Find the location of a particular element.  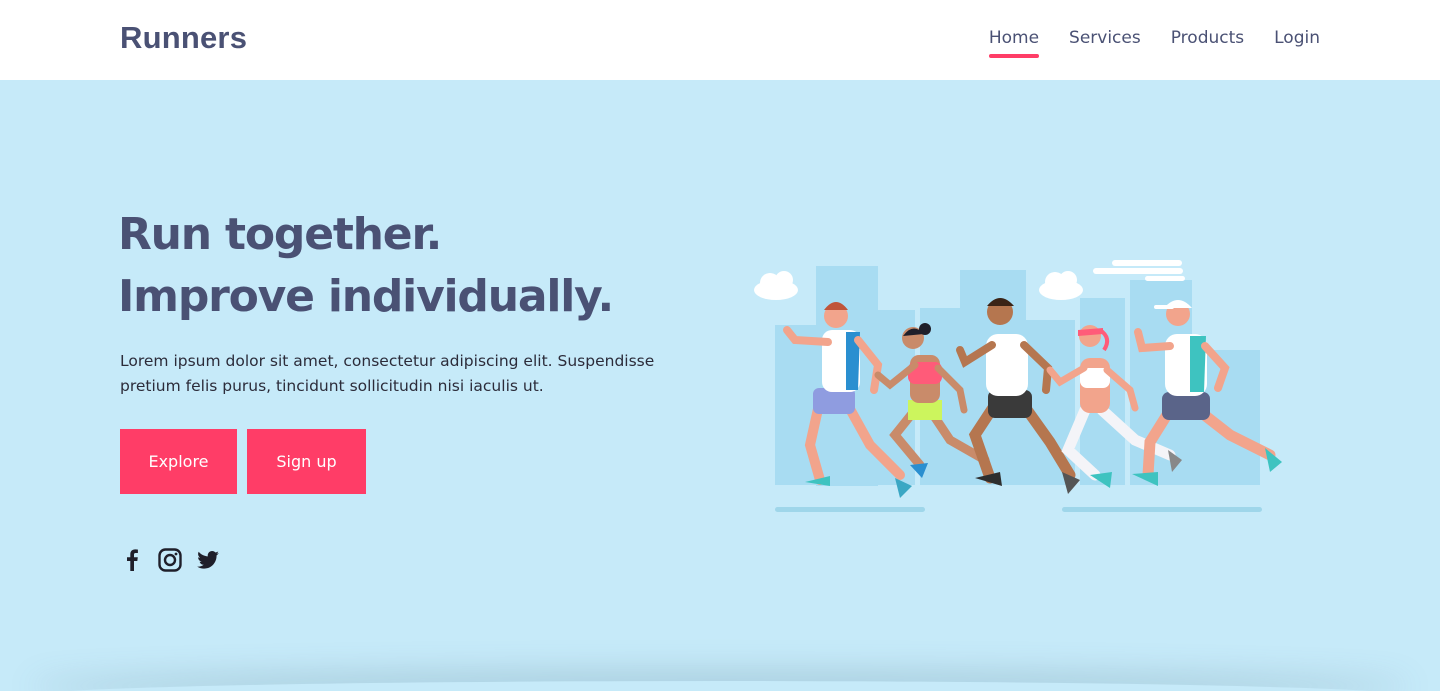

hero-headline: Run together. Improve individually. is located at coordinates (366, 266).